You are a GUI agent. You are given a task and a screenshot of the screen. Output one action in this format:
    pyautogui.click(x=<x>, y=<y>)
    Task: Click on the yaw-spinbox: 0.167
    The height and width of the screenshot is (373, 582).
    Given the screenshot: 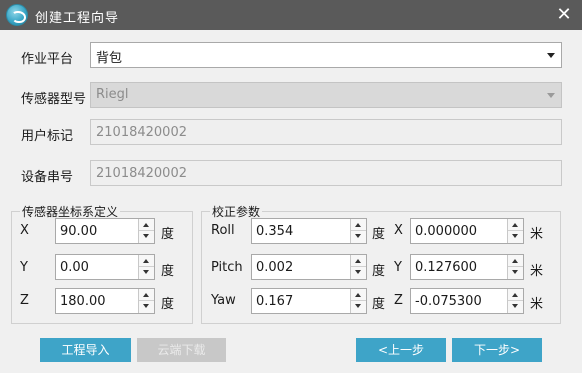 What is the action you would take?
    pyautogui.click(x=309, y=301)
    